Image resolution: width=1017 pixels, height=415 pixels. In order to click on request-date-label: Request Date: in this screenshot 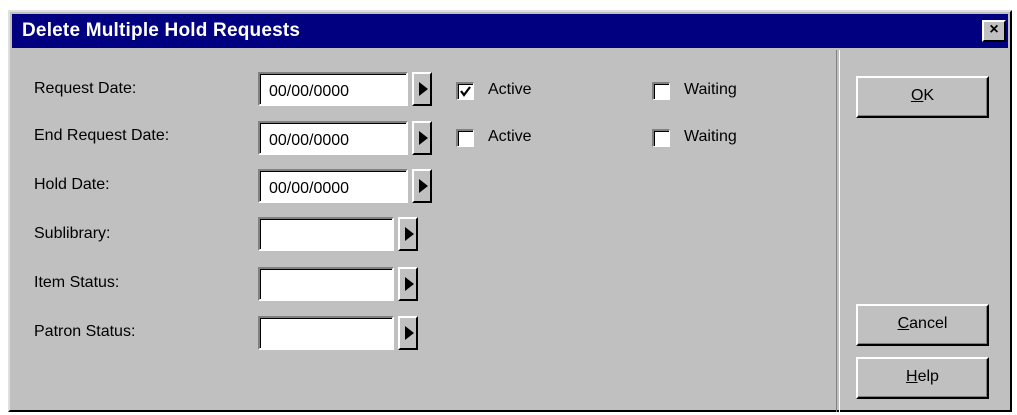, I will do `click(85, 88)`.